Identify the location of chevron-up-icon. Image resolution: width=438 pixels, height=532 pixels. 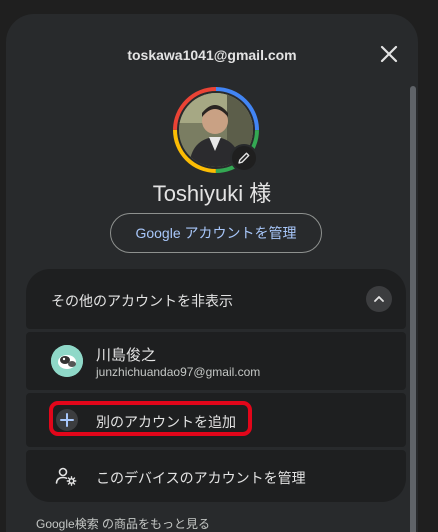
(379, 299).